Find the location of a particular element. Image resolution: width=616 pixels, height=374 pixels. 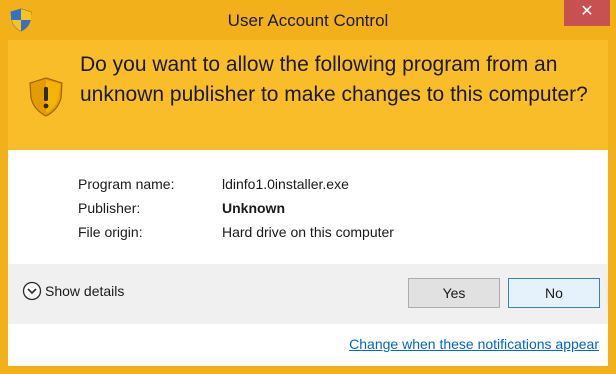

window-title: User Account Control is located at coordinates (308, 20).